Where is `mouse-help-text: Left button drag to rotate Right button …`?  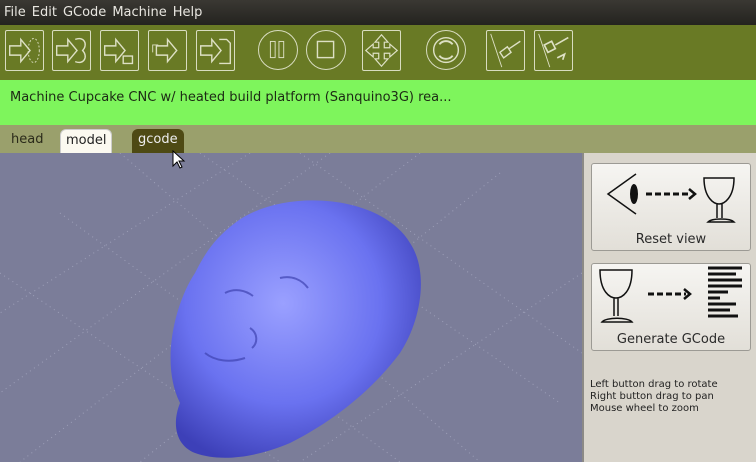
mouse-help-text: Left button drag to rotate Right button … is located at coordinates (654, 397).